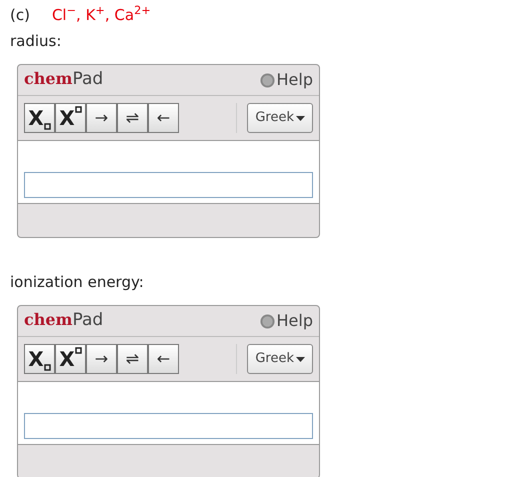 The height and width of the screenshot is (477, 523). Describe the element at coordinates (35, 41) in the screenshot. I see `answer-label: radius:` at that location.